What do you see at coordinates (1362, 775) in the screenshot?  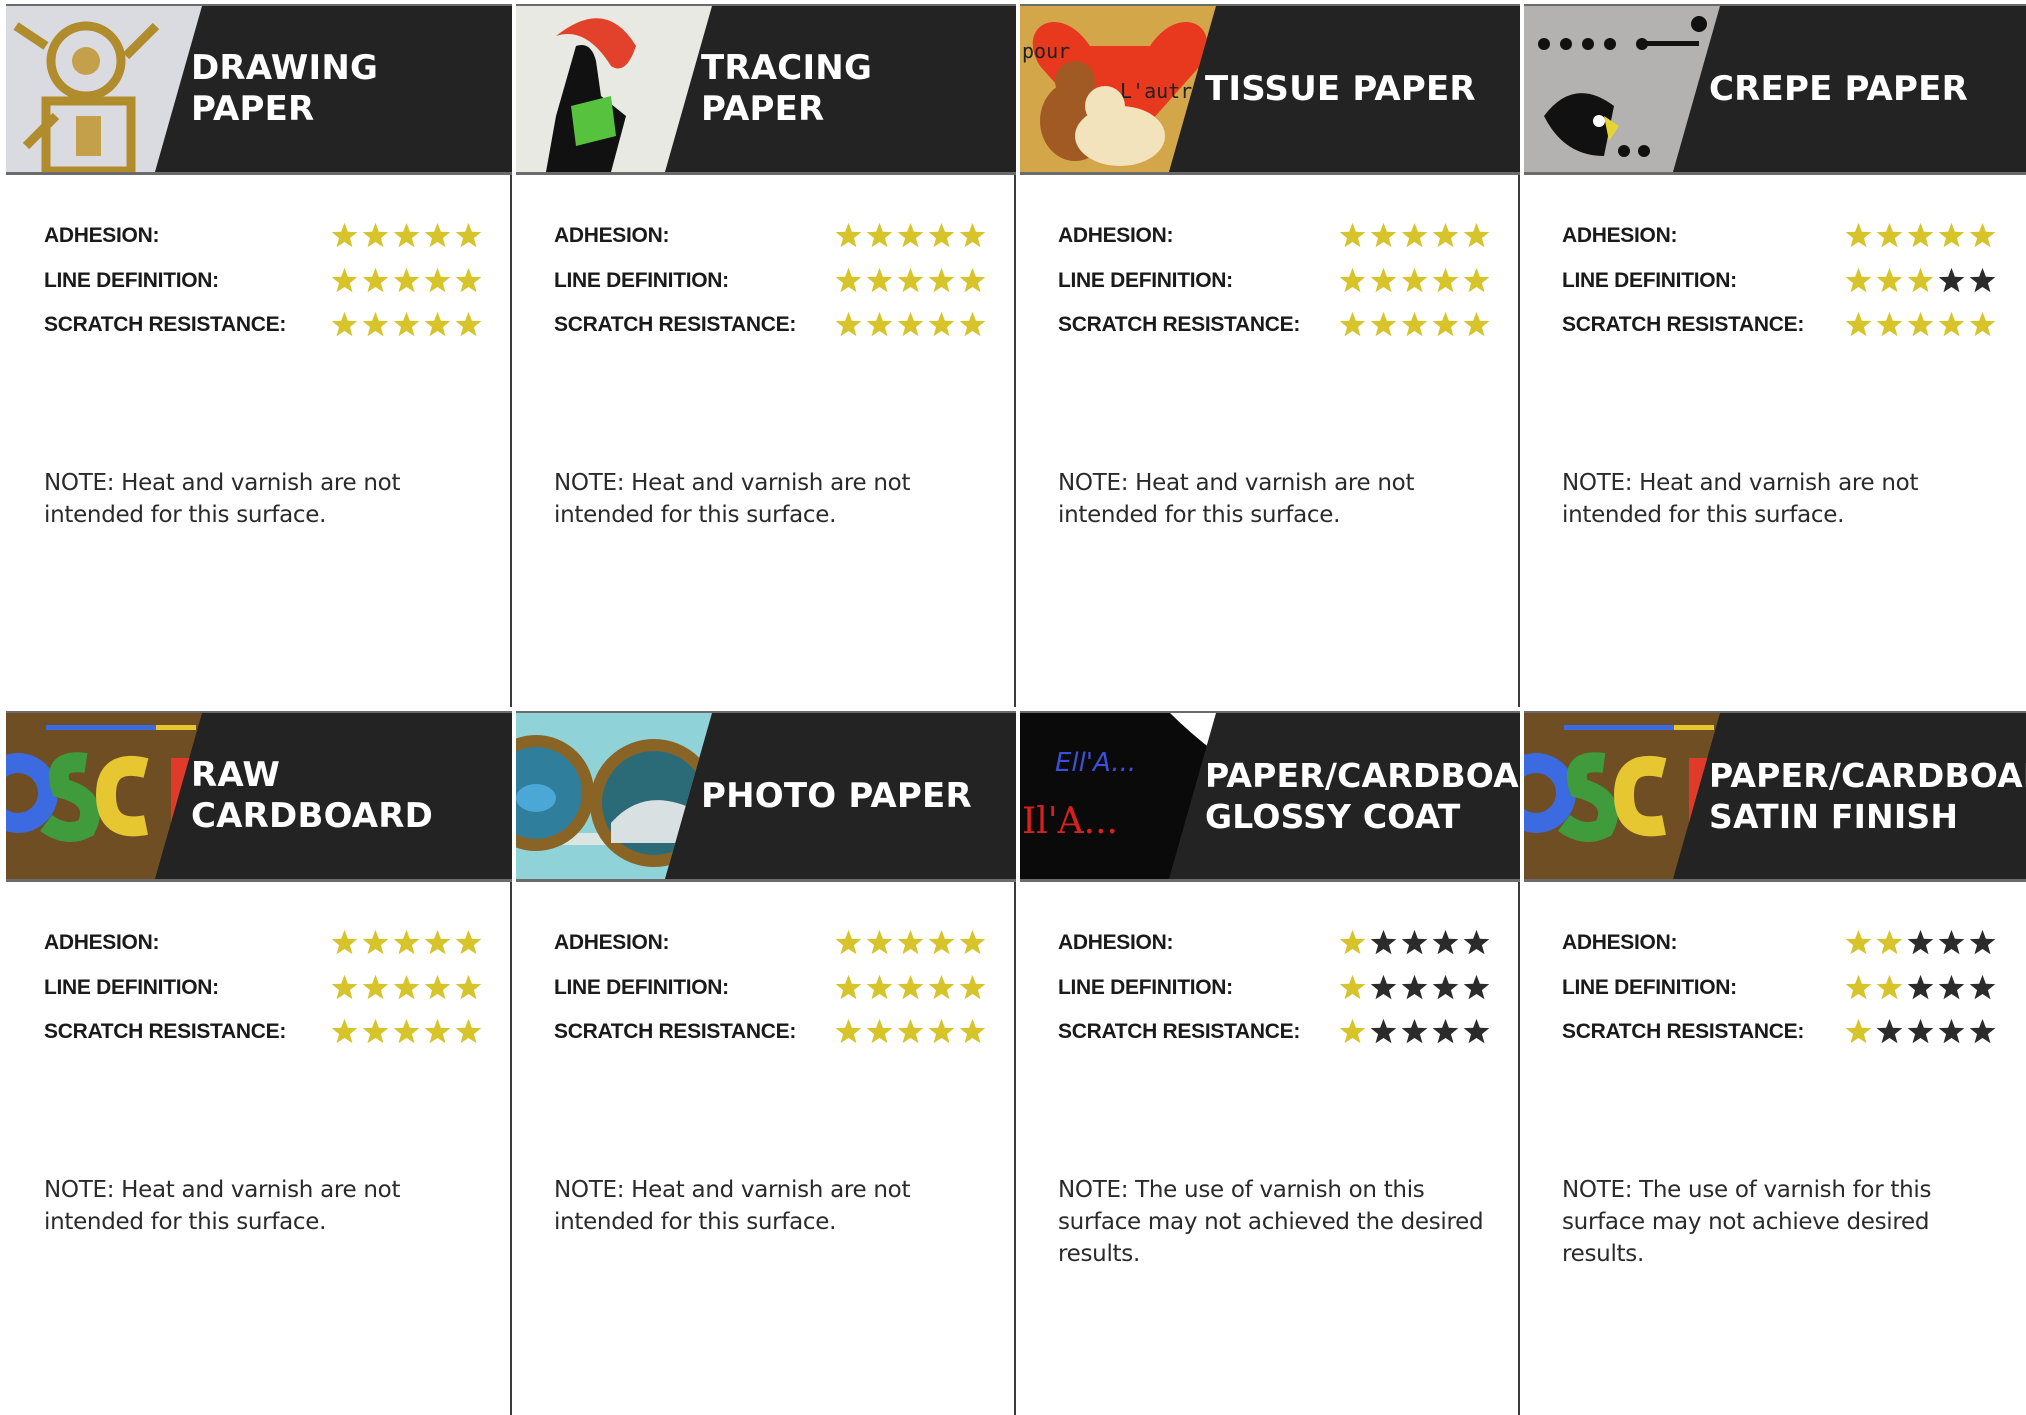 I see `card-title-line: PAPER/CARDBOARD` at bounding box center [1362, 775].